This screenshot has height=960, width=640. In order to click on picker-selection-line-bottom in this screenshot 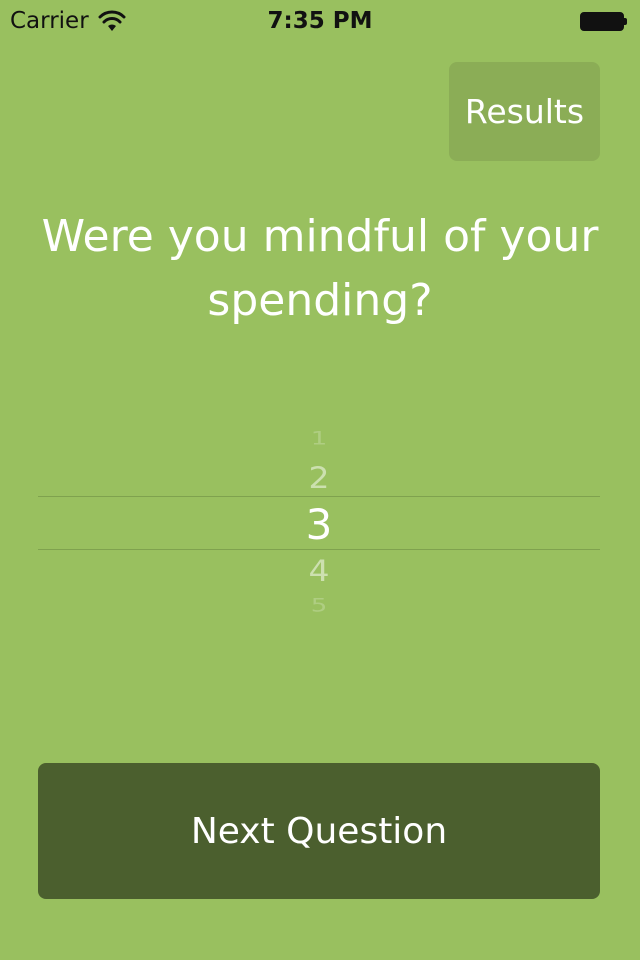, I will do `click(319, 549)`.